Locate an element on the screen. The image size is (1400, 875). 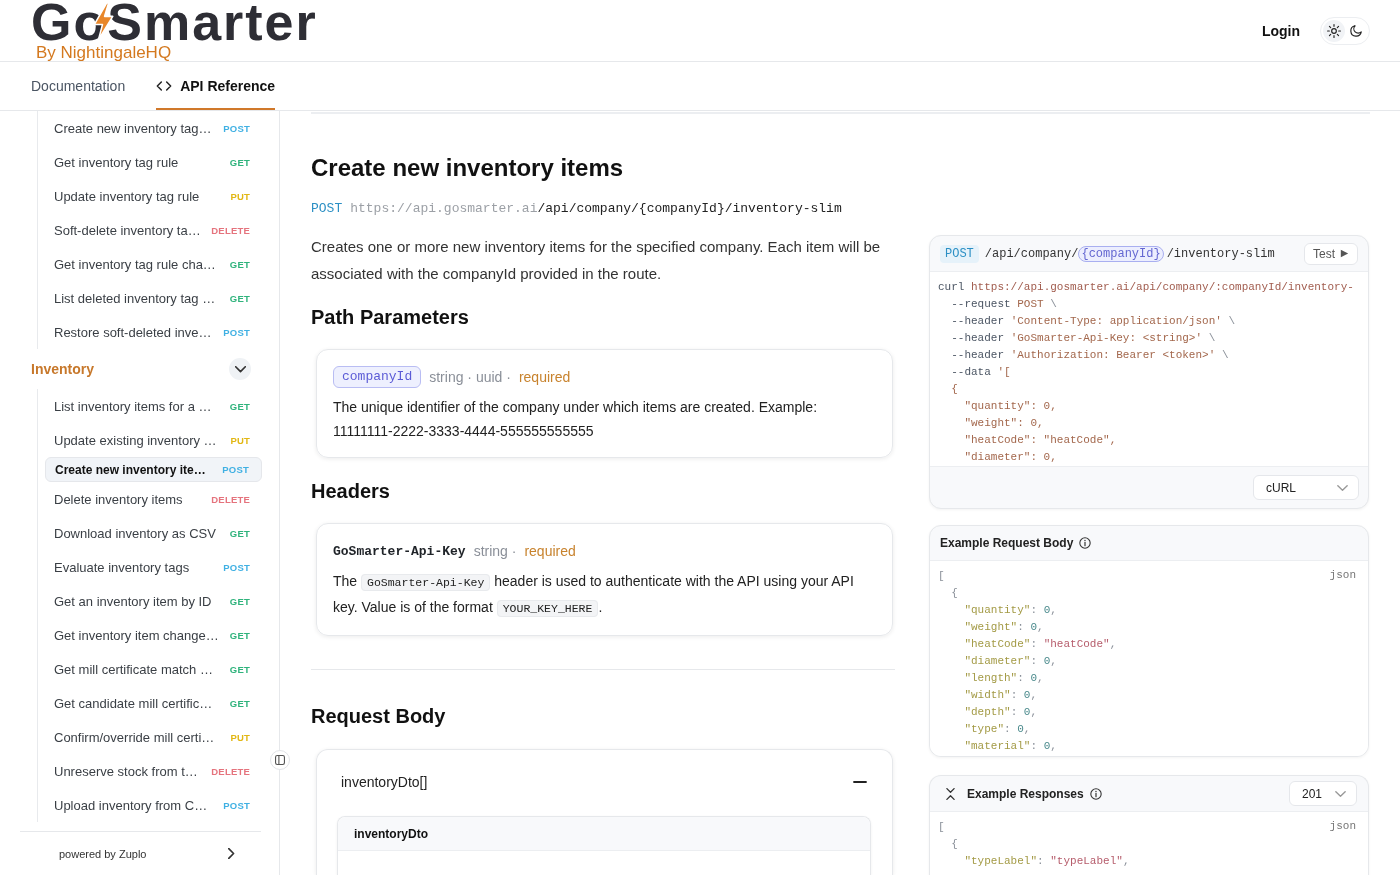
sidebar-item: Create new inventory tag… POST is located at coordinates (153, 128).